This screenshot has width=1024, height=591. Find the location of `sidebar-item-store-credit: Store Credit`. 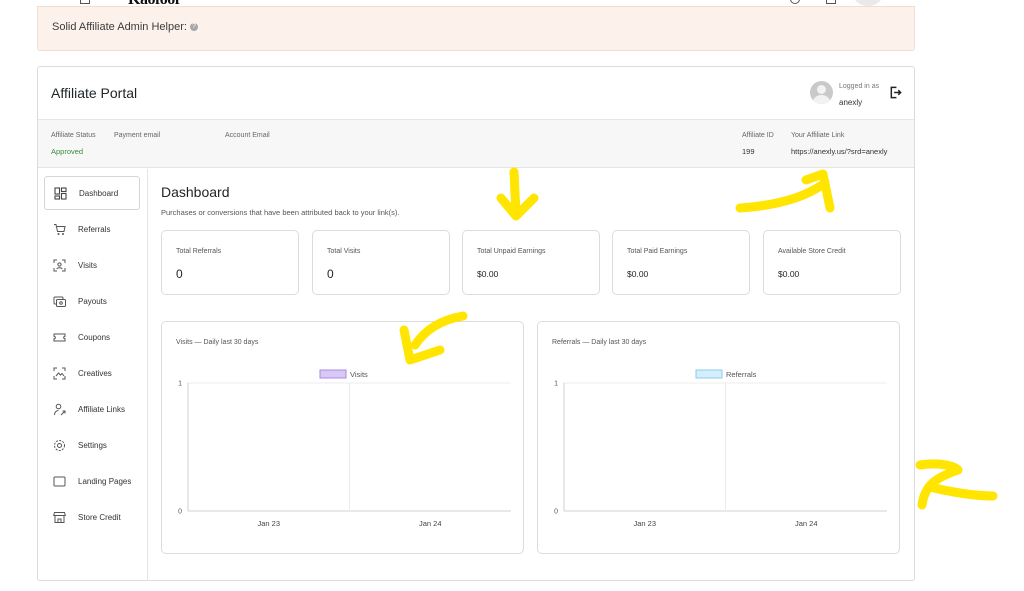

sidebar-item-store-credit: Store Credit is located at coordinates (92, 518).